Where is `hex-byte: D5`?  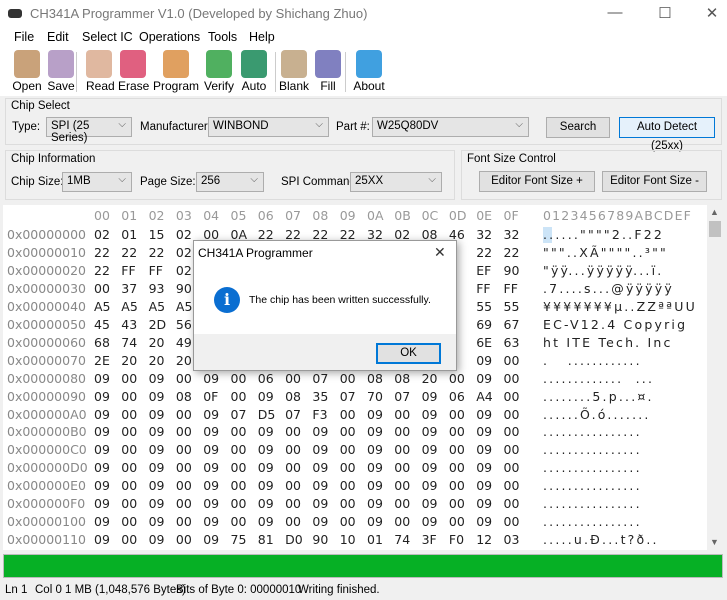
hex-byte: D5 is located at coordinates (266, 414).